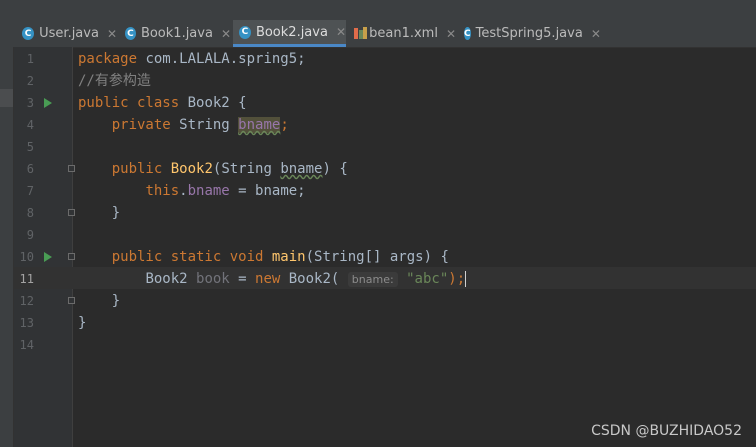  I want to click on tab-label: bean1.xml, so click(403, 33).